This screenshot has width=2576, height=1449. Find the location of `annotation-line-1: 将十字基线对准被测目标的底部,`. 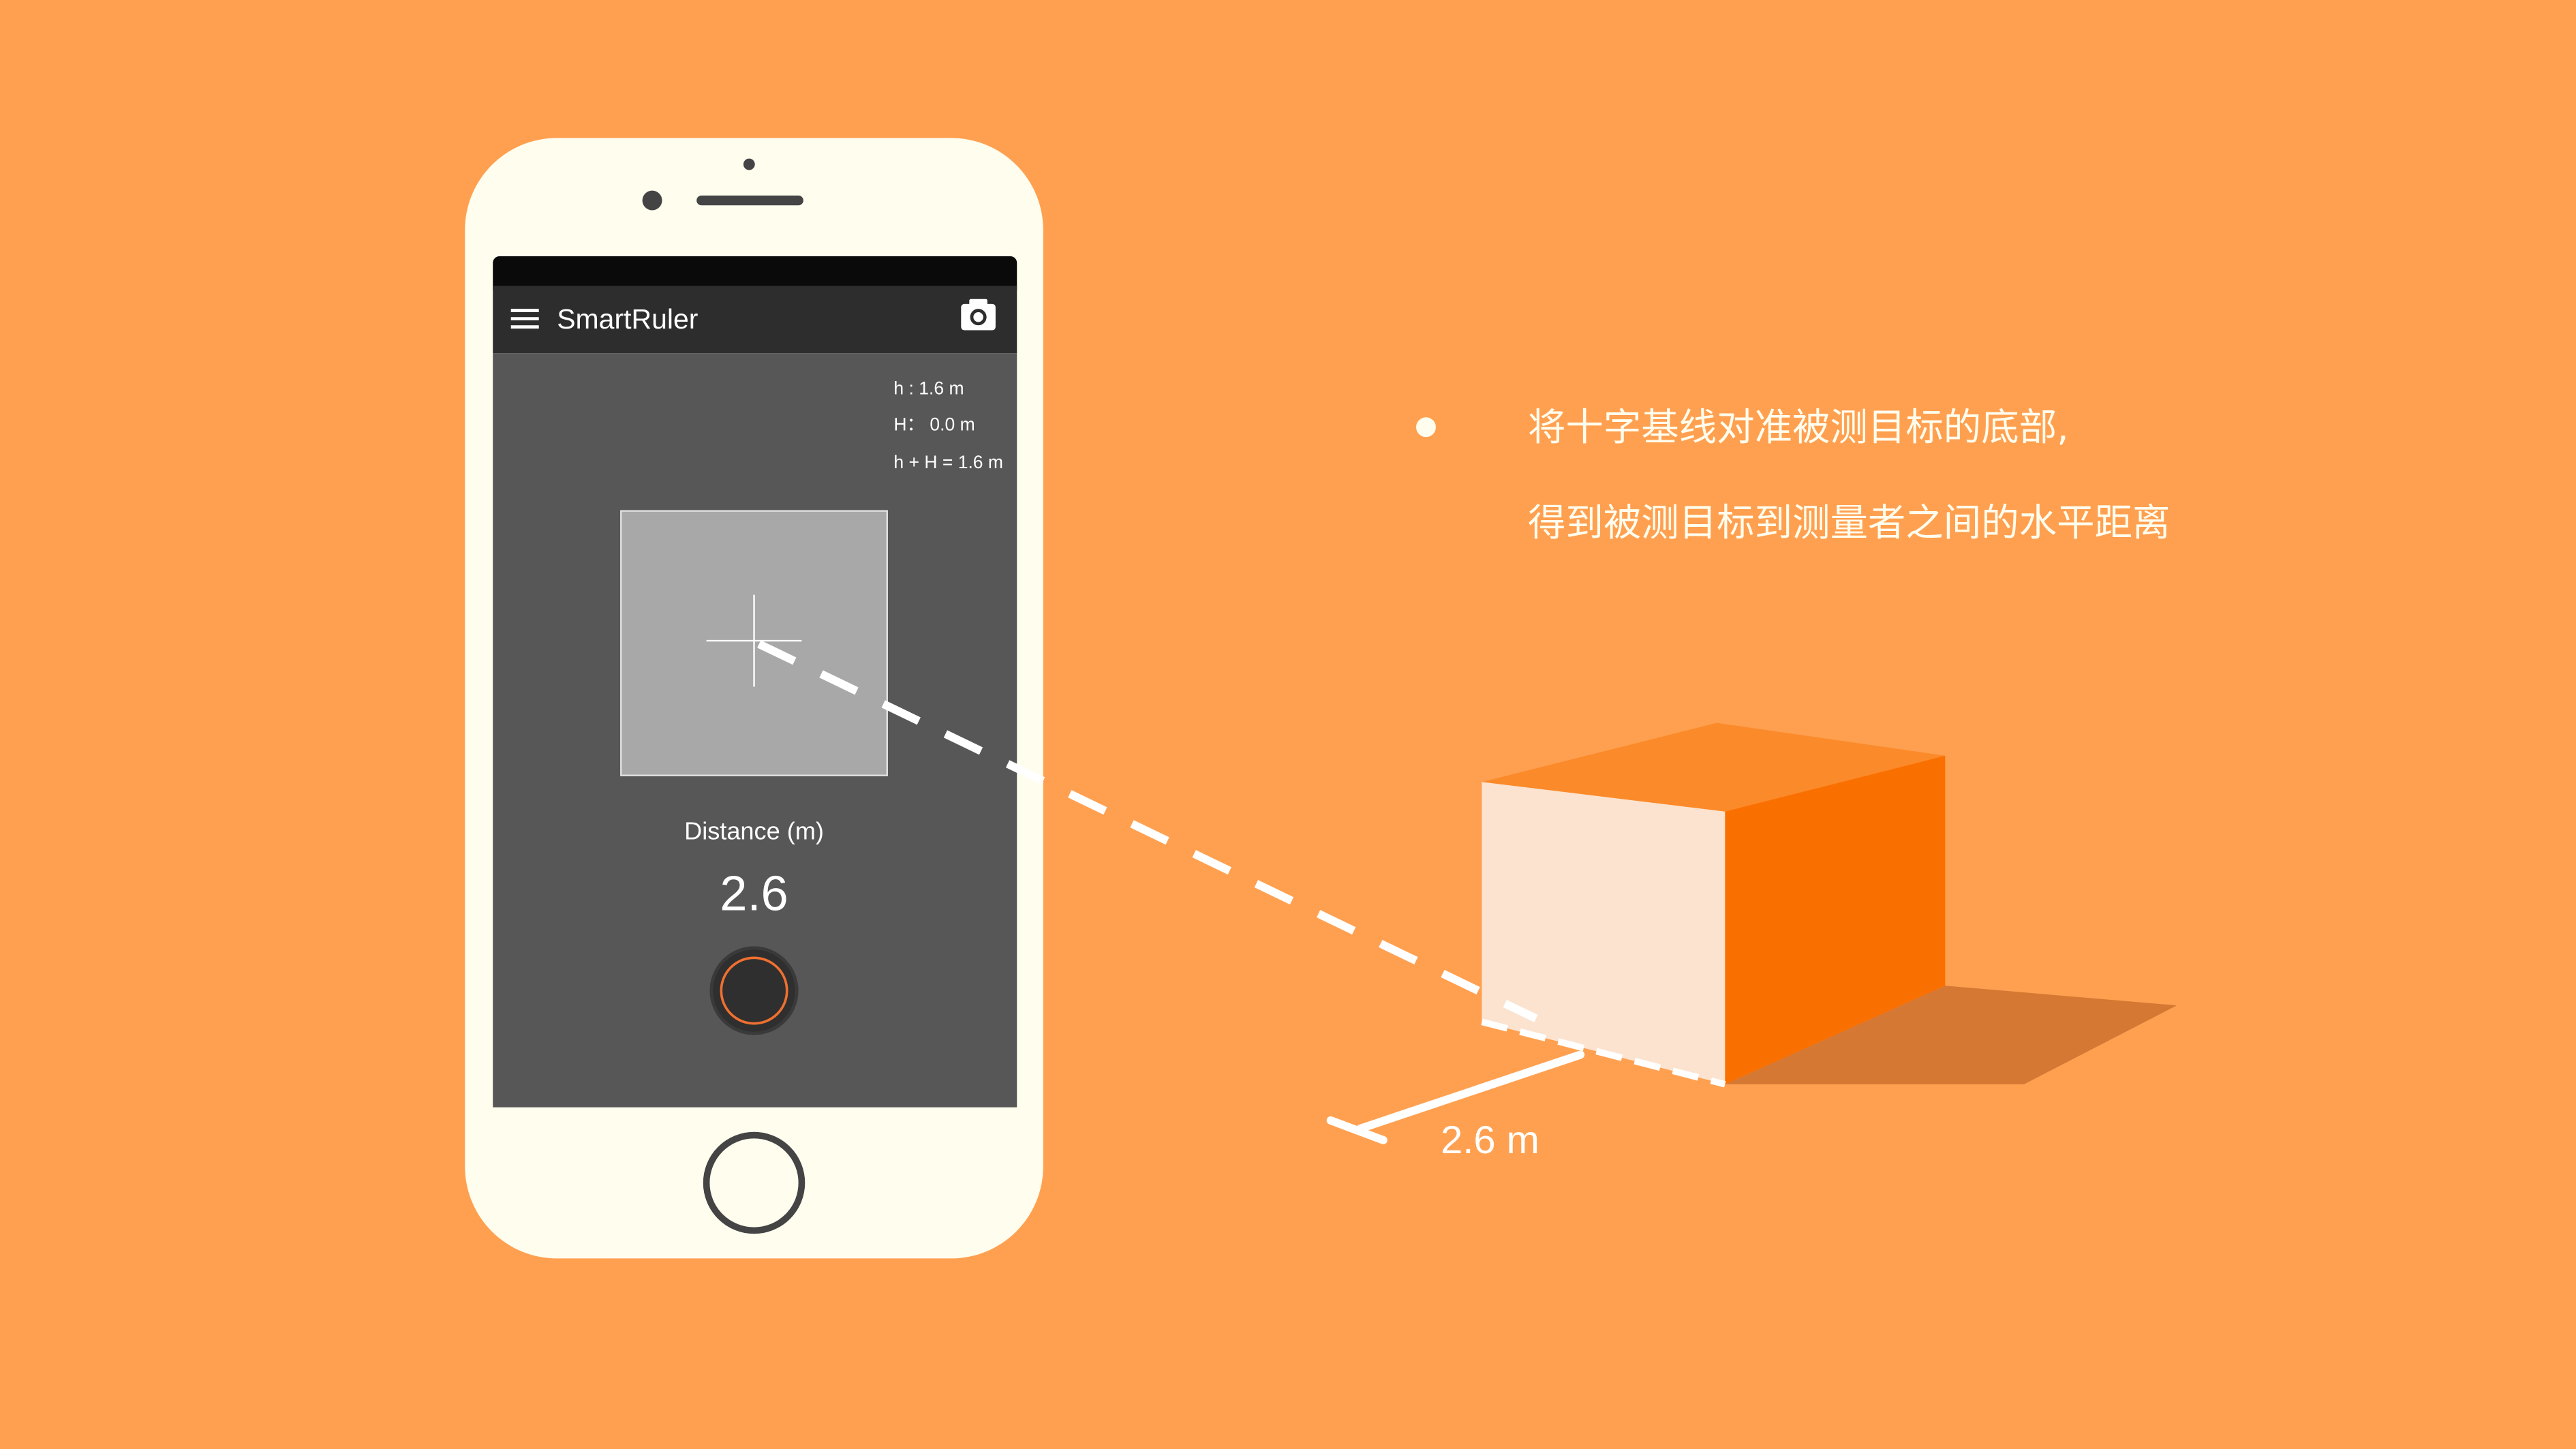

annotation-line-1: 将十字基线对准被测目标的底部, is located at coordinates (1799, 428).